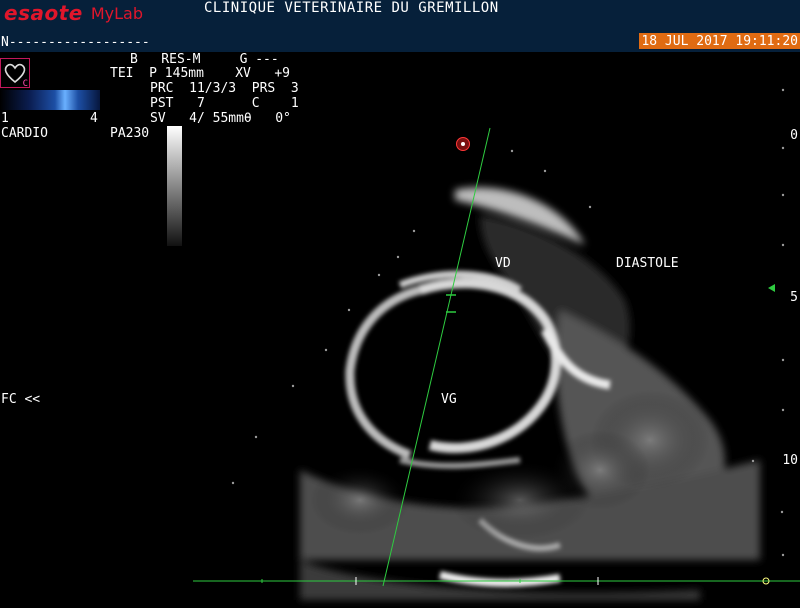 This screenshot has width=800, height=608. Describe the element at coordinates (794, 135) in the screenshot. I see `depth-scale-0: 0` at that location.